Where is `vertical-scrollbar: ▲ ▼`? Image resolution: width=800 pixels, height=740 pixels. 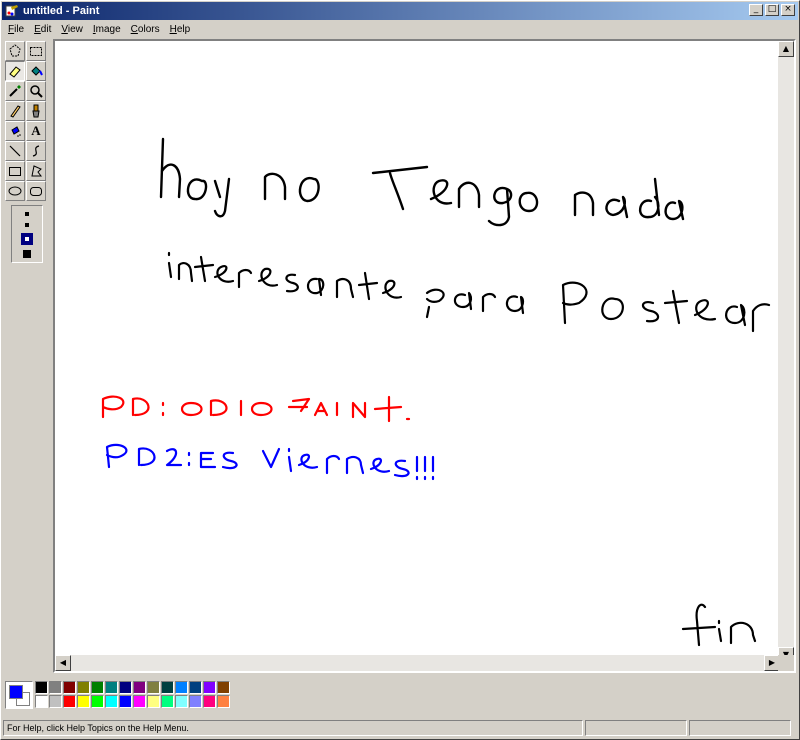
vertical-scrollbar: ▲ ▼ is located at coordinates (786, 352).